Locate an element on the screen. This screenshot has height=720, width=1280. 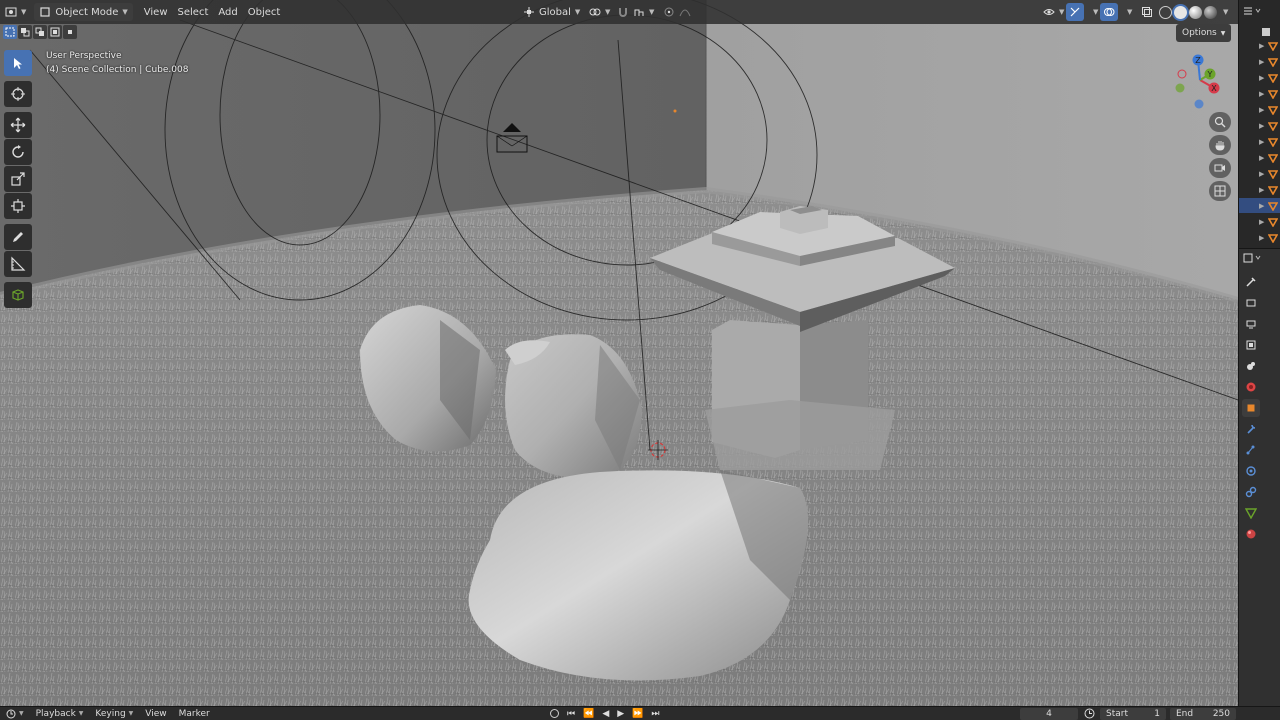
tool-add-cube is located at coordinates (18, 295).